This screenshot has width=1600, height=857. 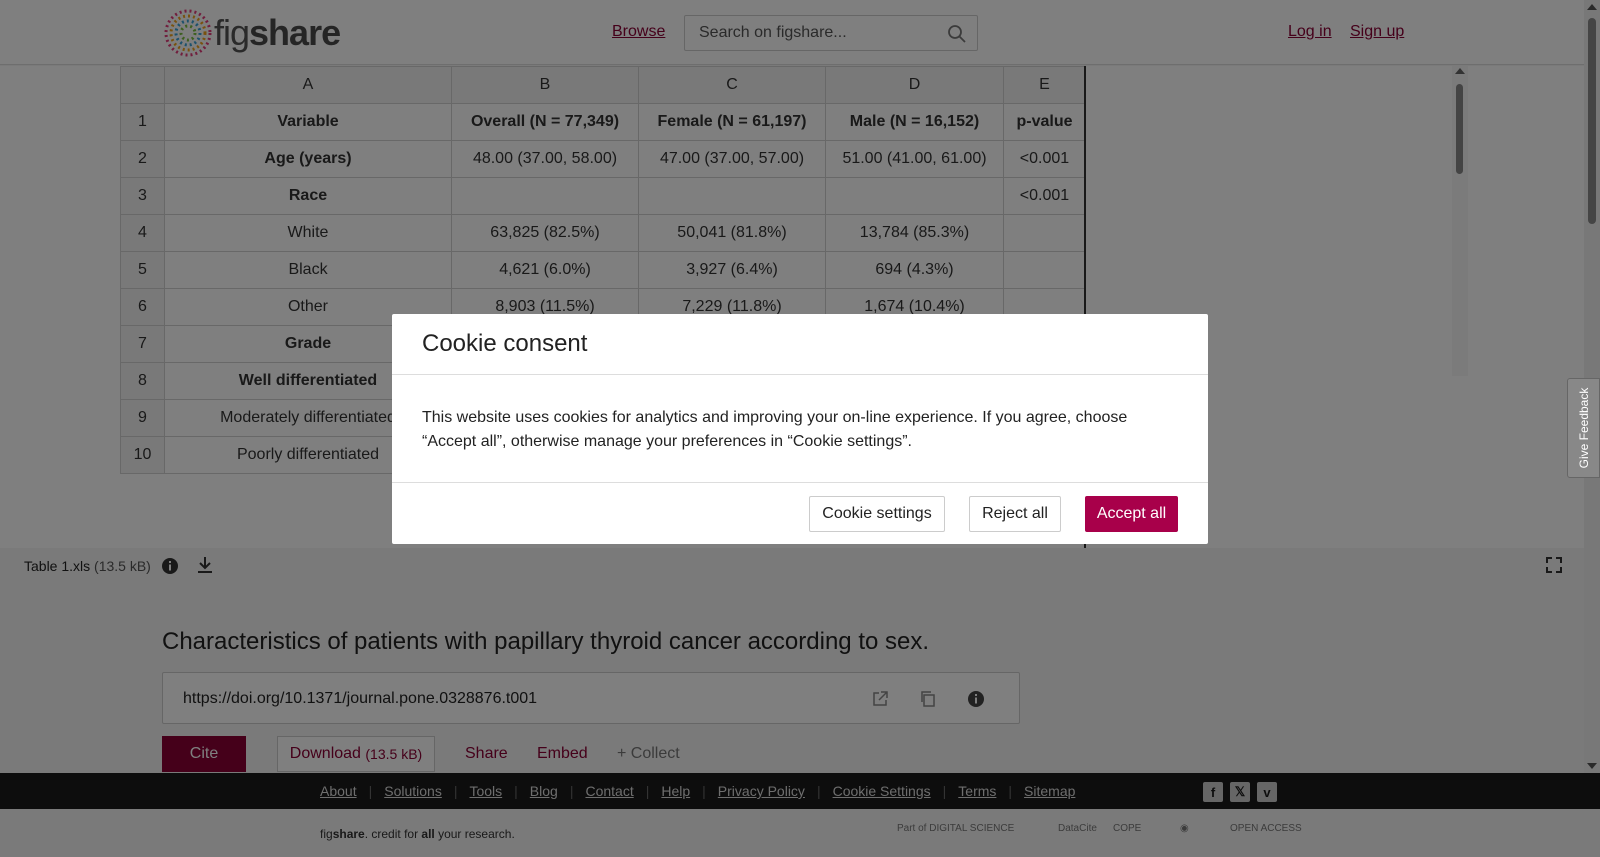 What do you see at coordinates (1131, 514) in the screenshot?
I see `accept-all-button: Accept all` at bounding box center [1131, 514].